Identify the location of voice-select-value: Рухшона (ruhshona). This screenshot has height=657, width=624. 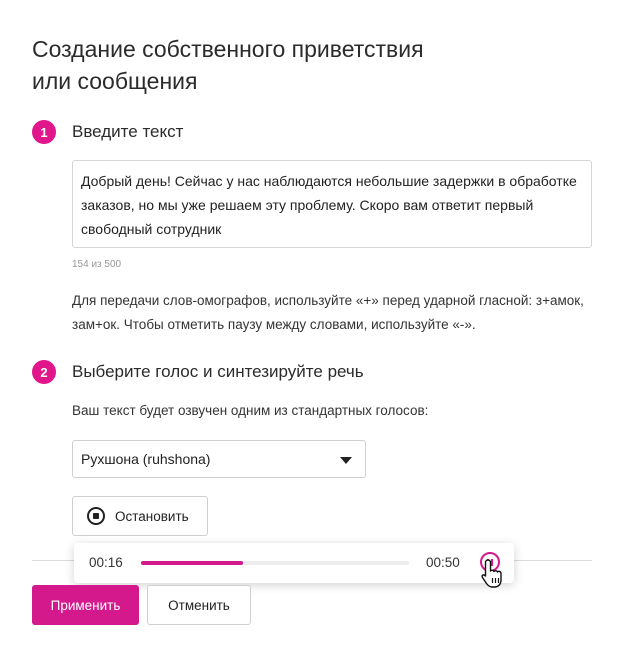
(146, 459).